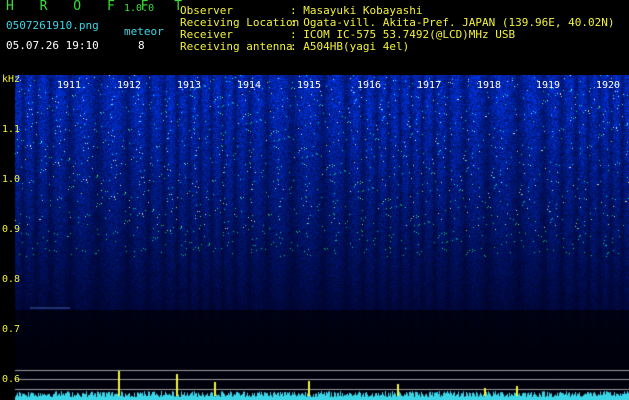  What do you see at coordinates (52, 45) in the screenshot?
I see `file-datetime: 05.07.26 19:10` at bounding box center [52, 45].